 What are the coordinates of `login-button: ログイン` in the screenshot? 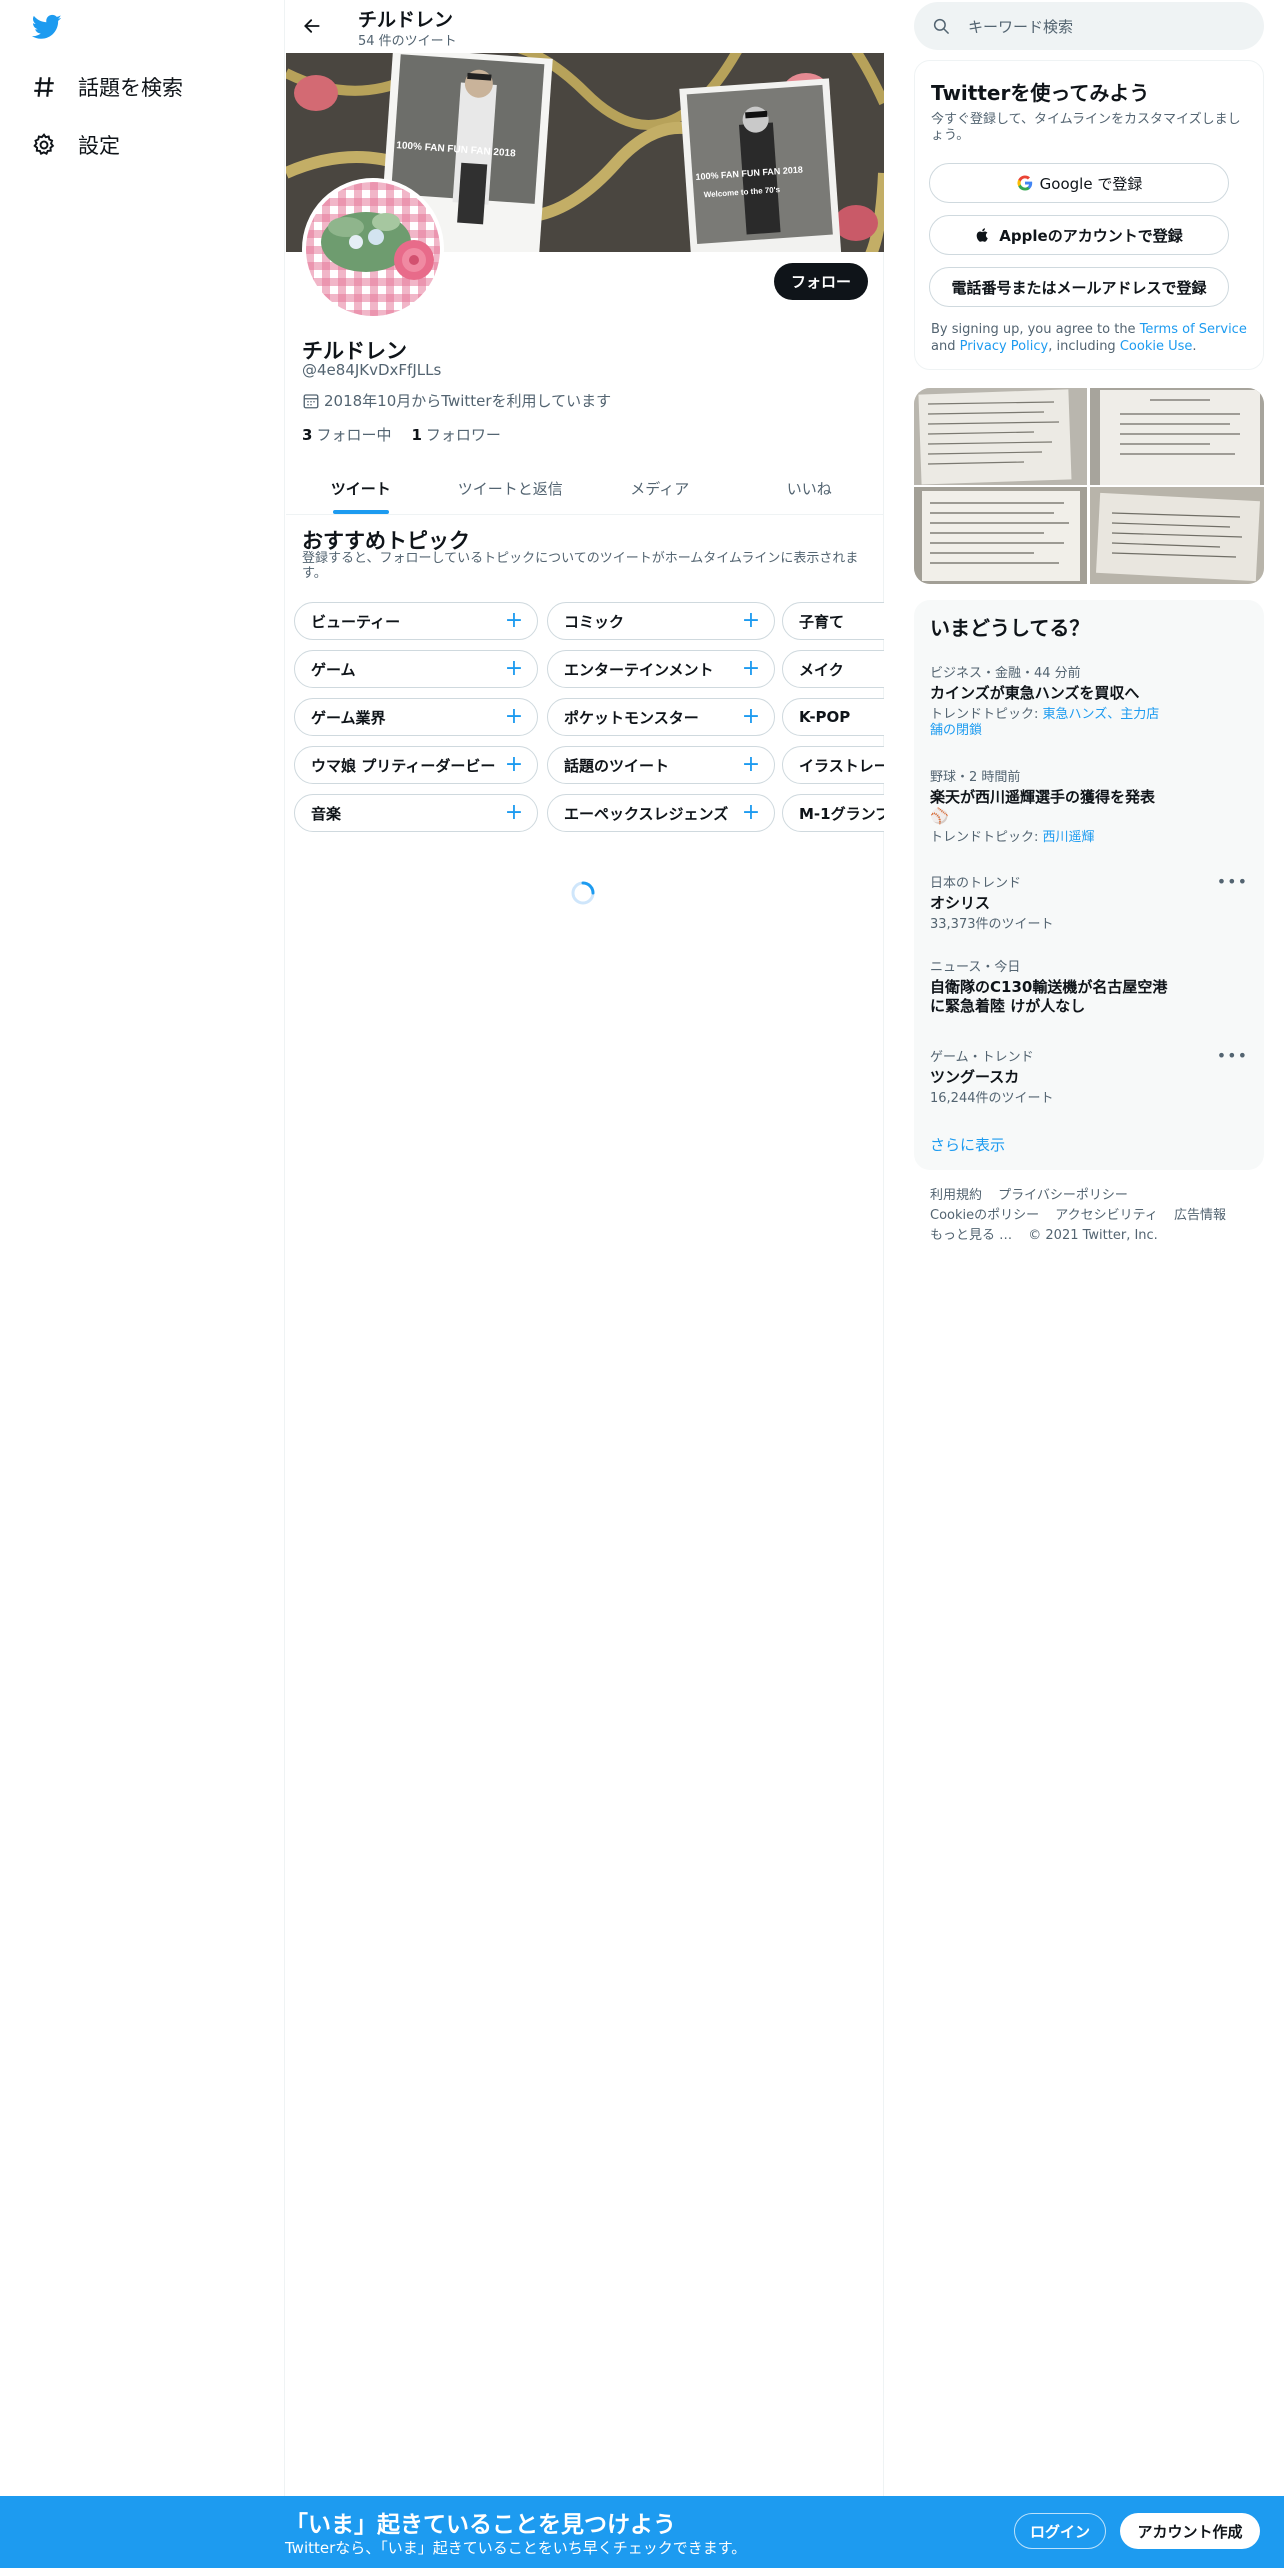 It's located at (1060, 2531).